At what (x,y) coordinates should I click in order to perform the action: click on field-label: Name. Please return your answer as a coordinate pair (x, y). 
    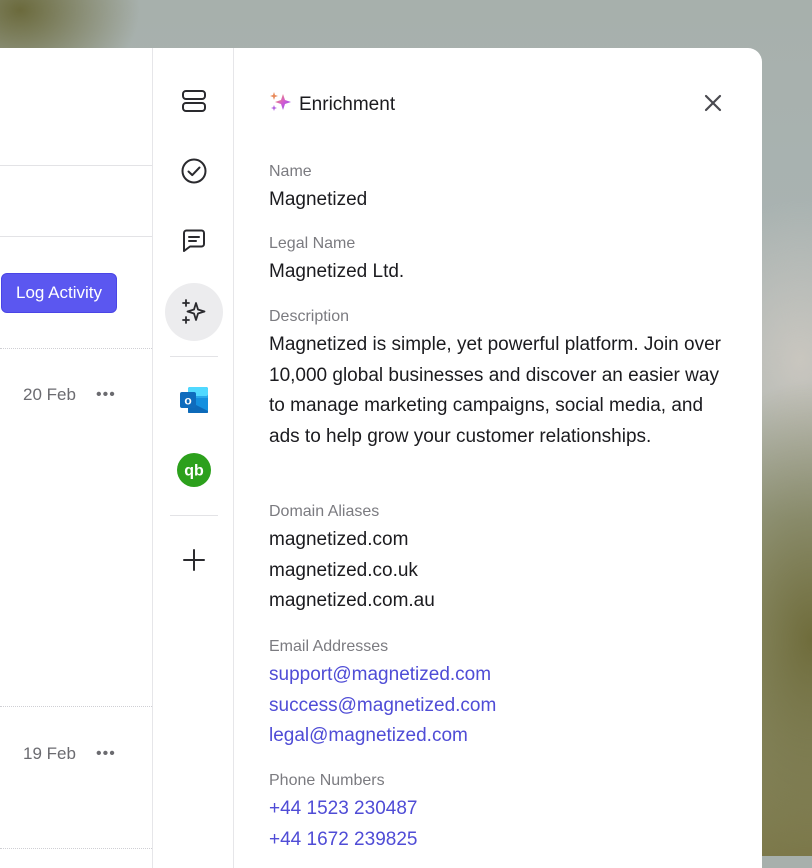
    Looking at the image, I should click on (290, 171).